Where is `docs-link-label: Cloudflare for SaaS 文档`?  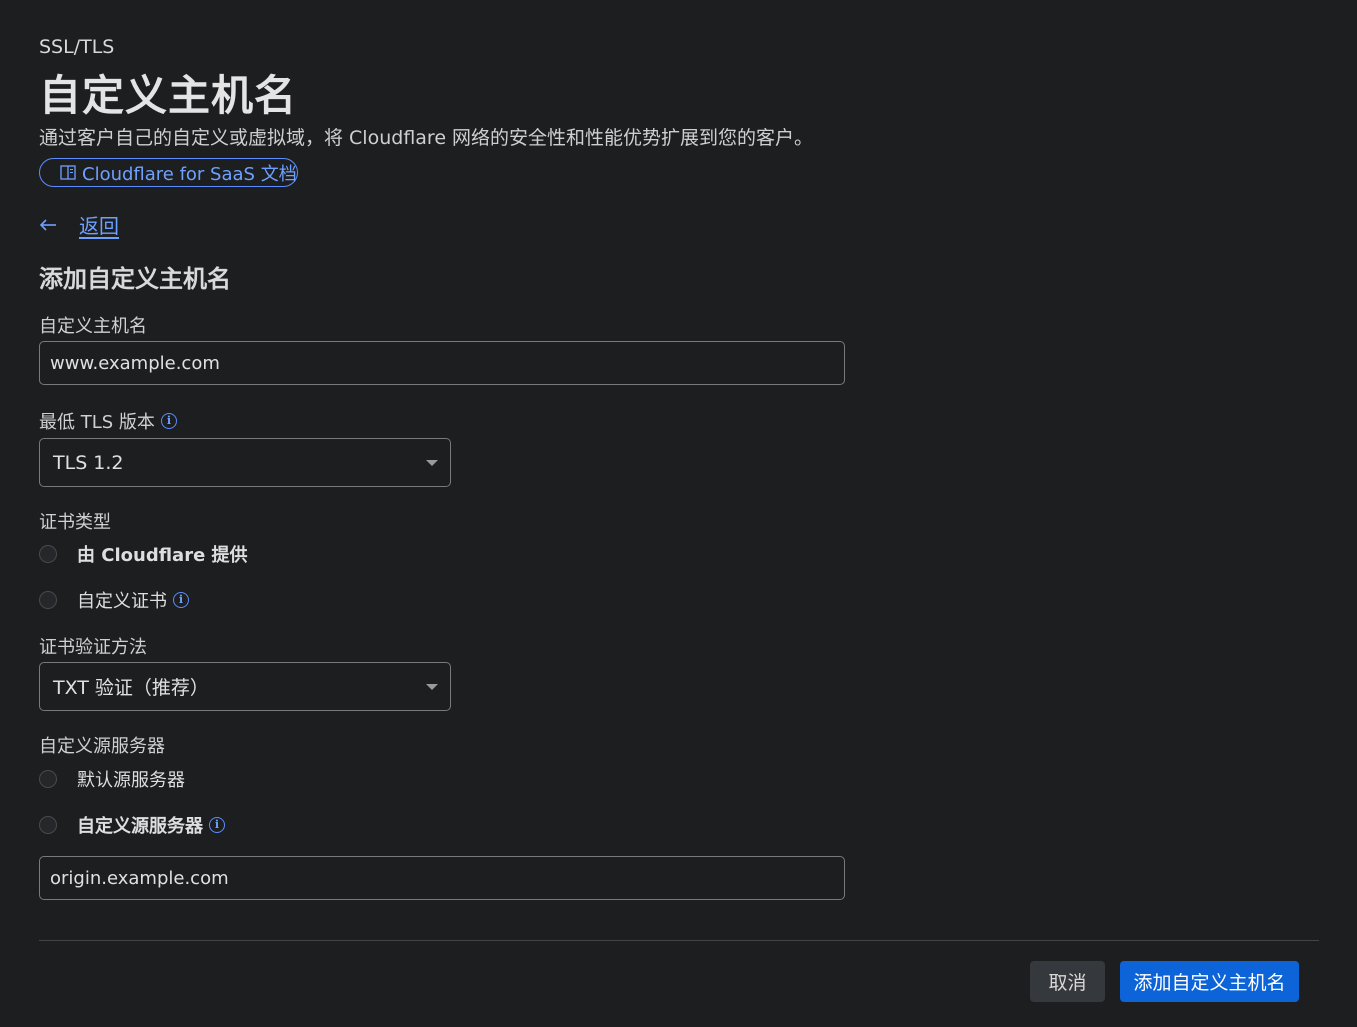
docs-link-label: Cloudflare for SaaS 文档 is located at coordinates (189, 174).